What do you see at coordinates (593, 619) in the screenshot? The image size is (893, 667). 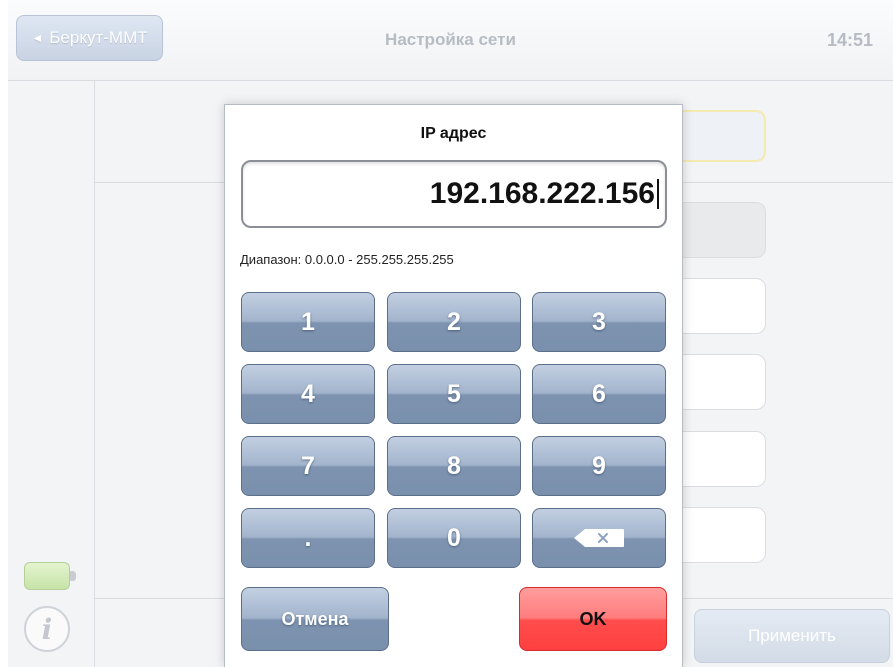 I see `ok-button: OK` at bounding box center [593, 619].